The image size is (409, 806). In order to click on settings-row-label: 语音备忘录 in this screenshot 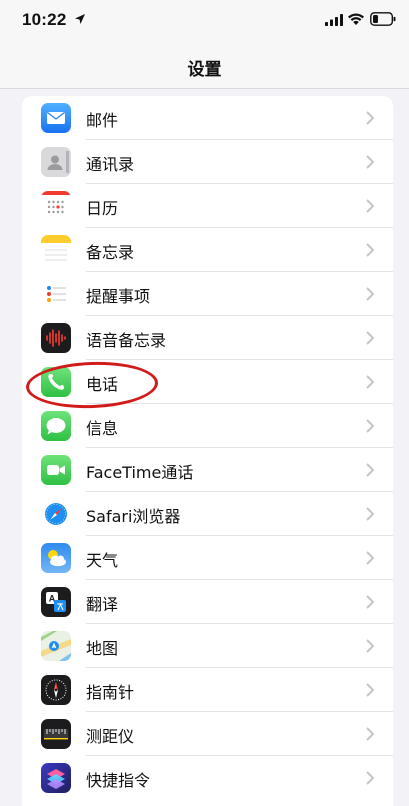, I will do `click(126, 340)`.